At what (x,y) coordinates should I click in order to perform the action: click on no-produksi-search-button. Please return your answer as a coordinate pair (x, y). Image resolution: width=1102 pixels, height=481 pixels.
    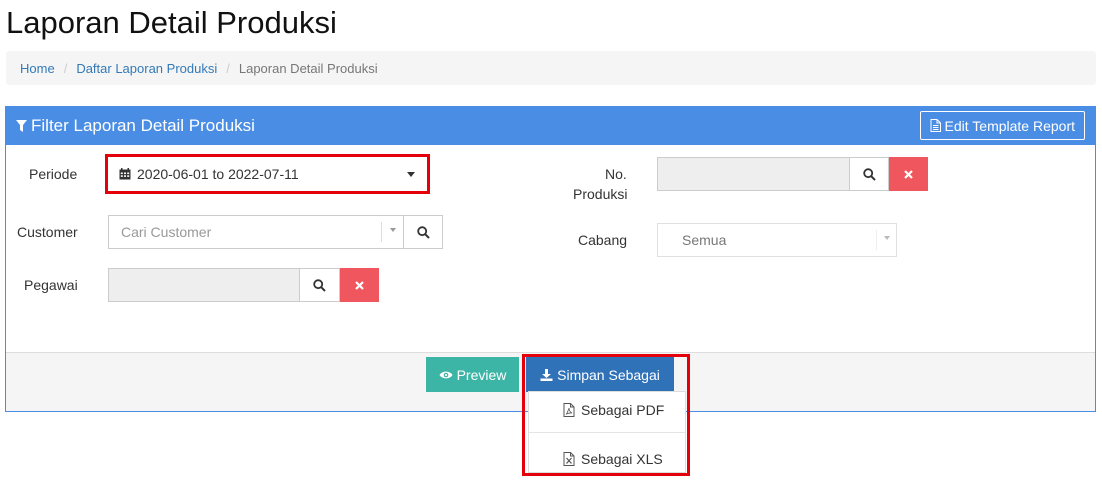
    Looking at the image, I should click on (869, 174).